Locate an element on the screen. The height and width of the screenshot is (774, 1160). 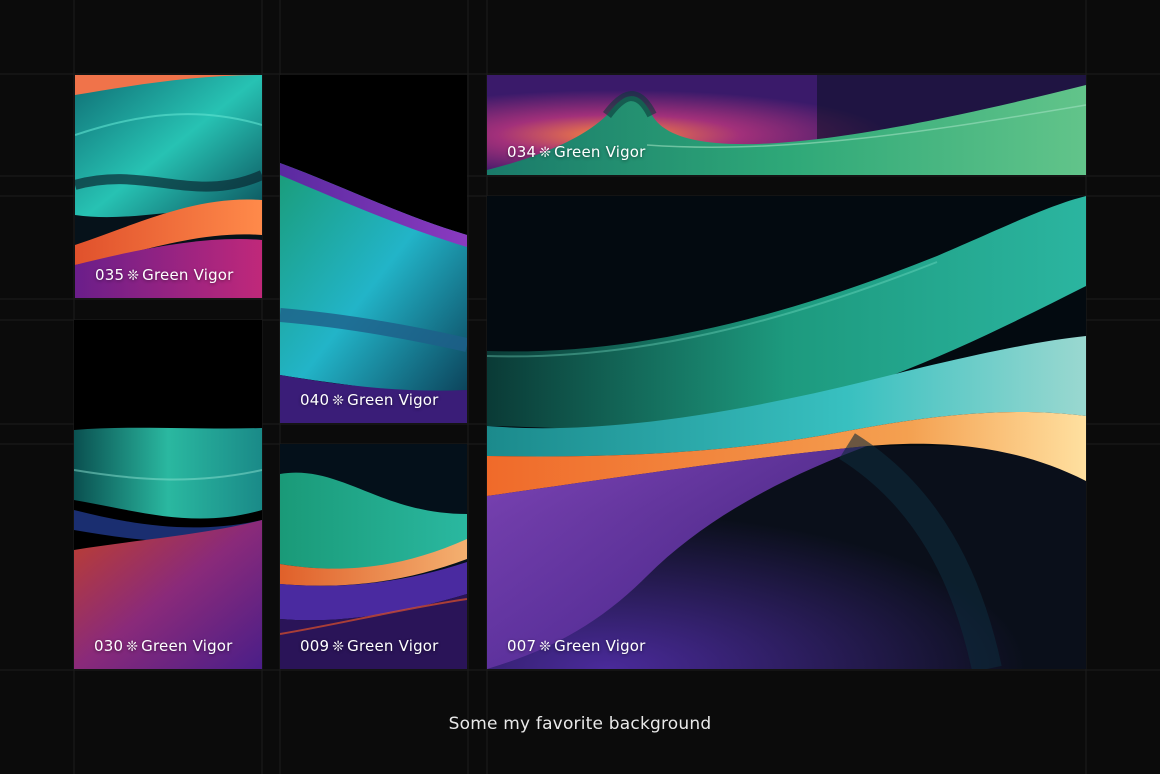
background-tile-040: 040 ❊ Green Vigor is located at coordinates (373, 249).